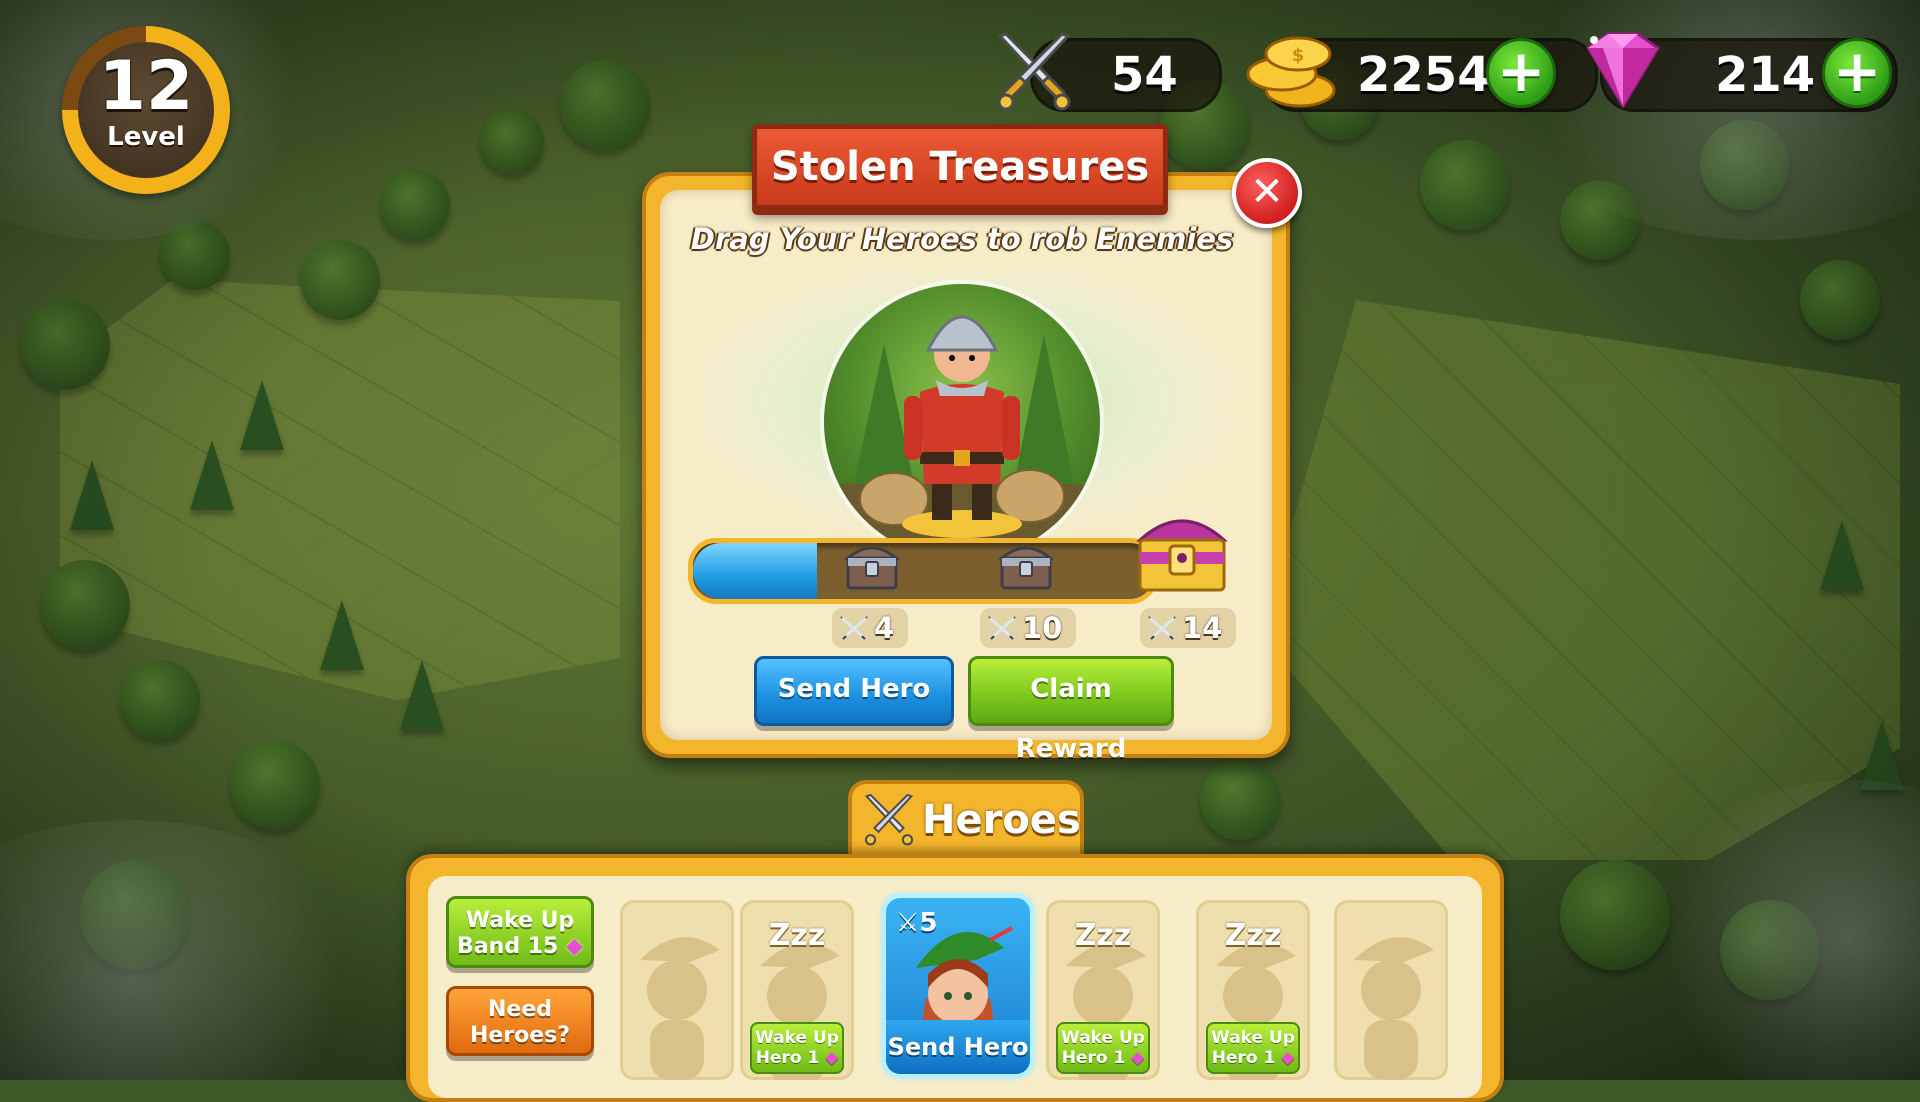 The width and height of the screenshot is (1920, 1102). What do you see at coordinates (520, 1021) in the screenshot?
I see `need-heroes-button: Need Heroes?` at bounding box center [520, 1021].